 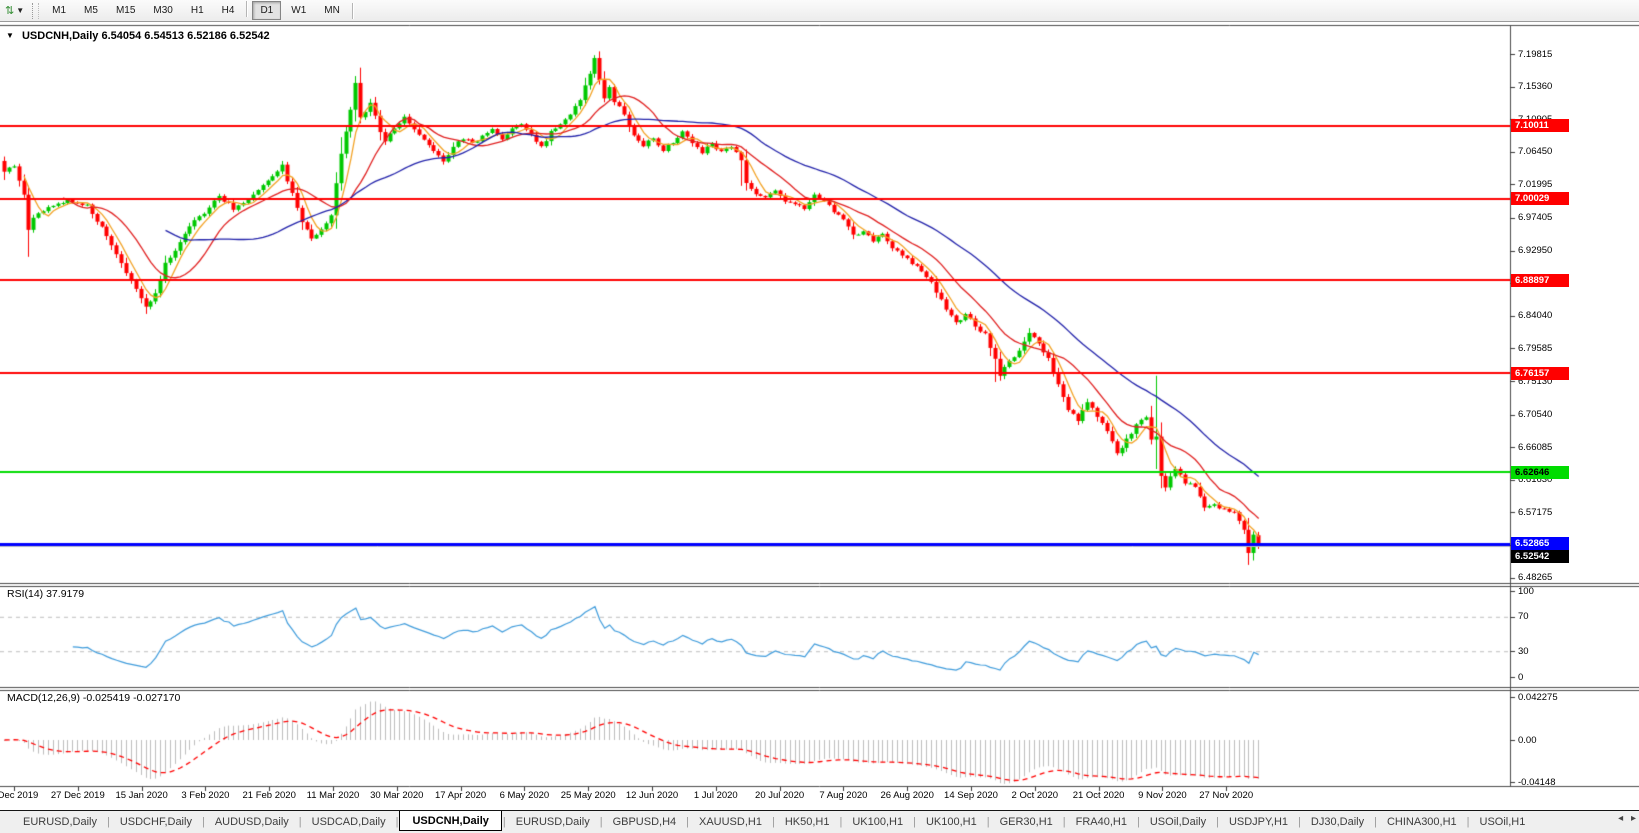 I want to click on date-axis-label: 27 Dec 2019, so click(x=77, y=795).